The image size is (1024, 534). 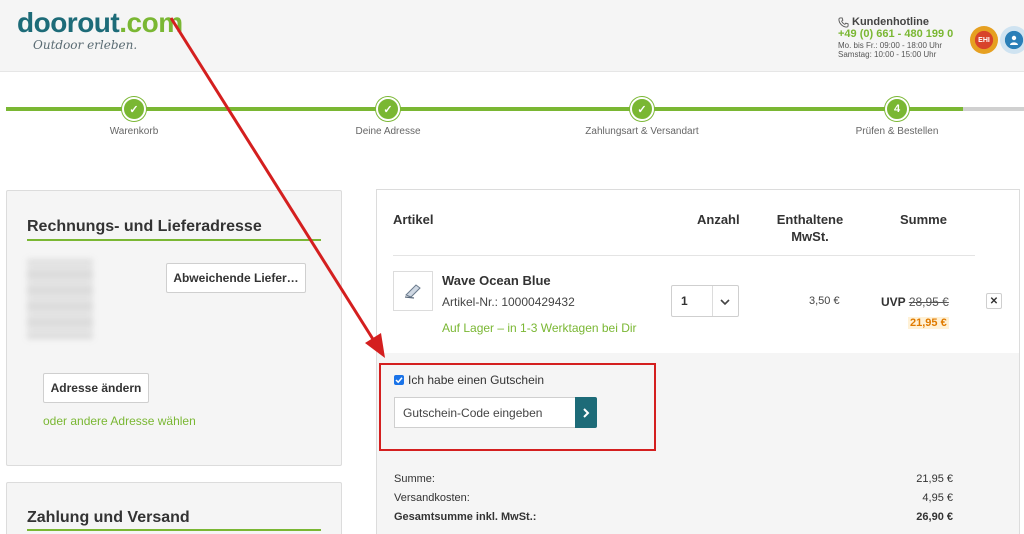 What do you see at coordinates (85, 45) in the screenshot?
I see `logo-tagline: Outdoor erleben.` at bounding box center [85, 45].